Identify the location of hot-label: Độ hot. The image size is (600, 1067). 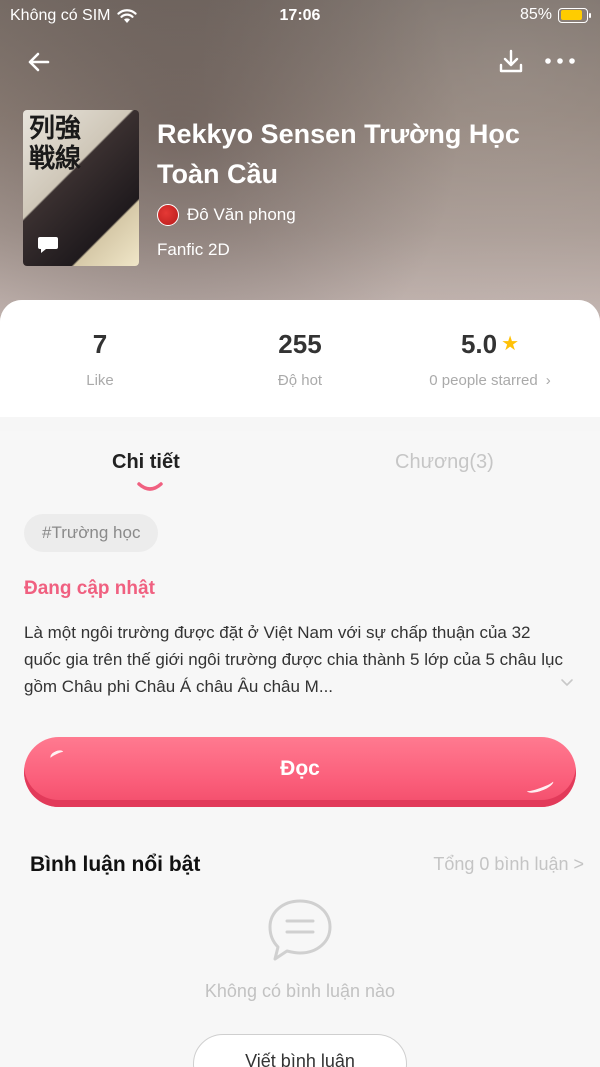
(300, 380).